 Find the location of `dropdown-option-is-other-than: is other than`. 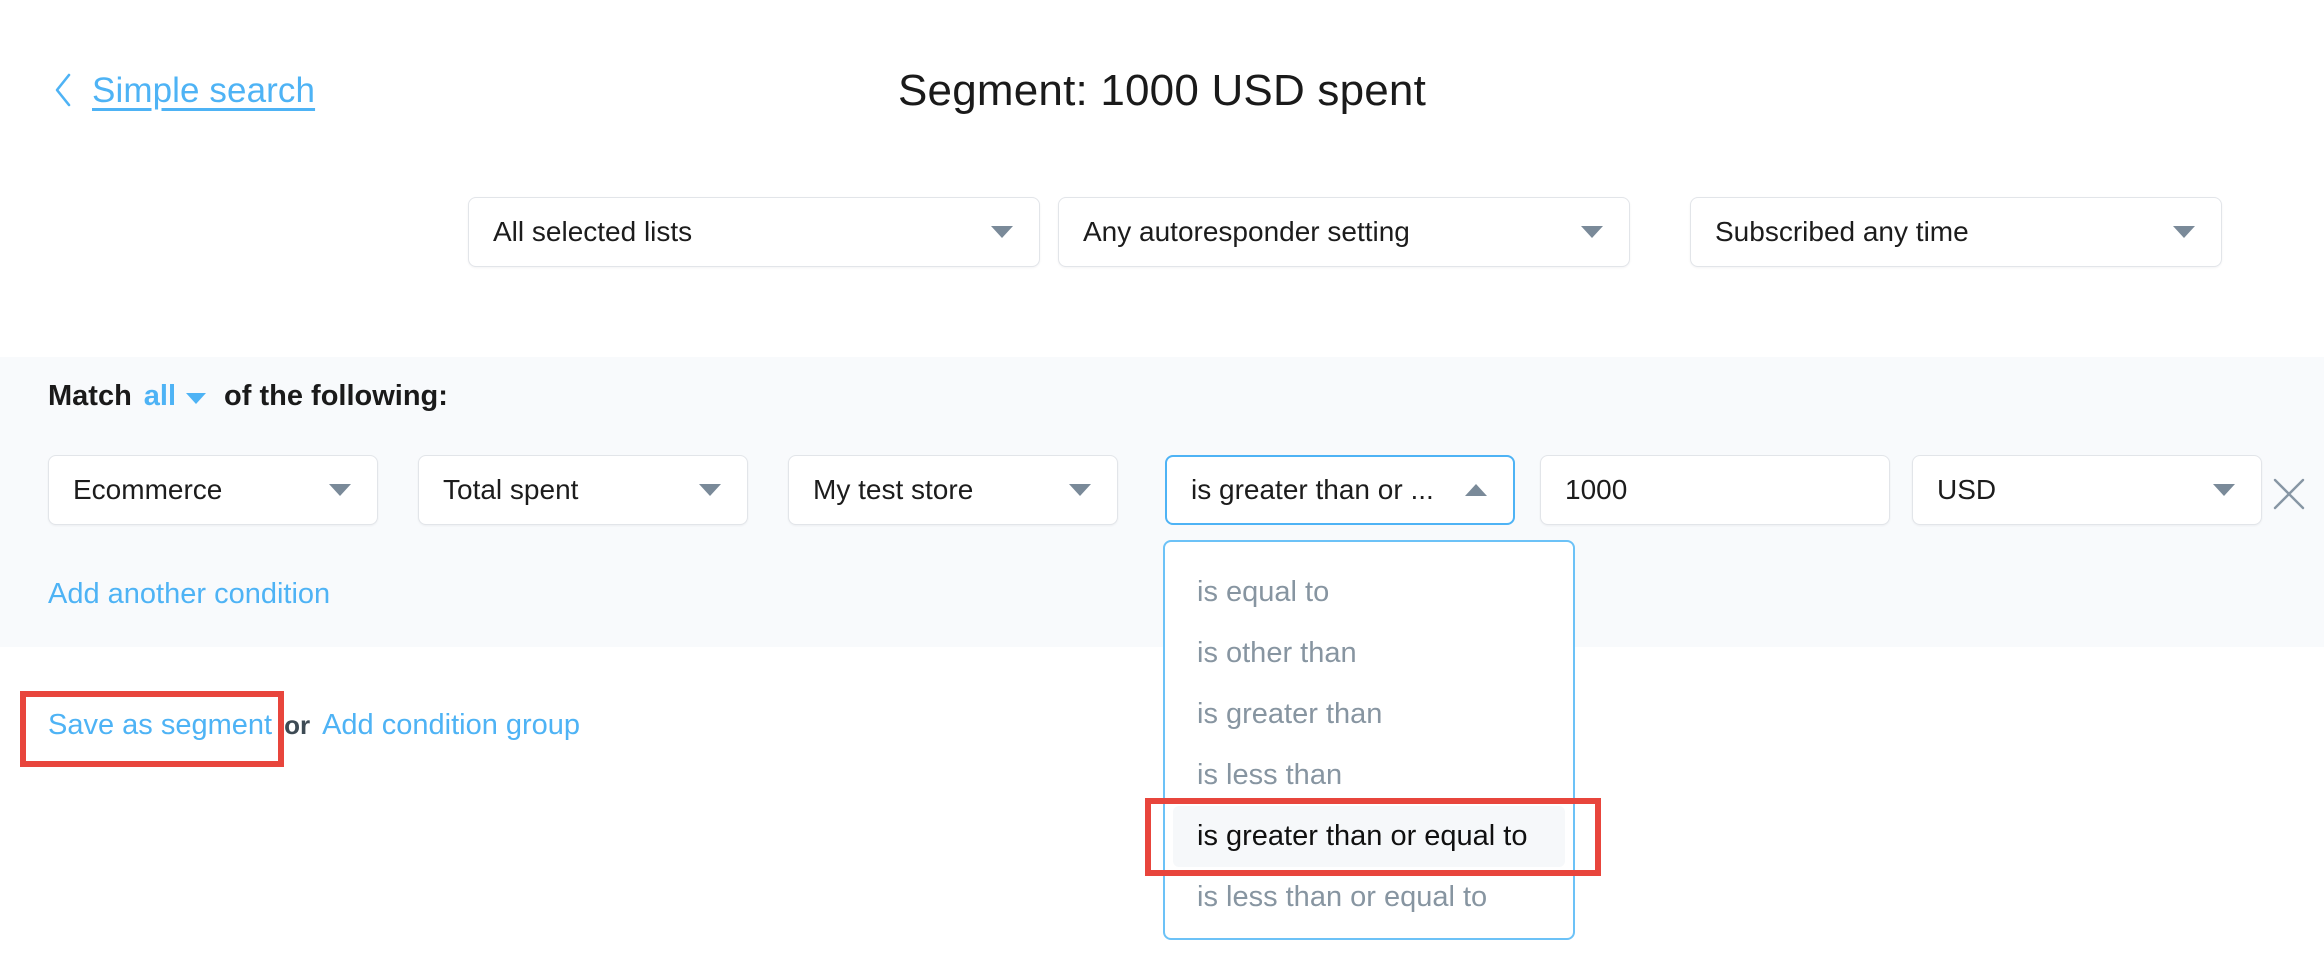

dropdown-option-is-other-than: is other than is located at coordinates (1369, 653).